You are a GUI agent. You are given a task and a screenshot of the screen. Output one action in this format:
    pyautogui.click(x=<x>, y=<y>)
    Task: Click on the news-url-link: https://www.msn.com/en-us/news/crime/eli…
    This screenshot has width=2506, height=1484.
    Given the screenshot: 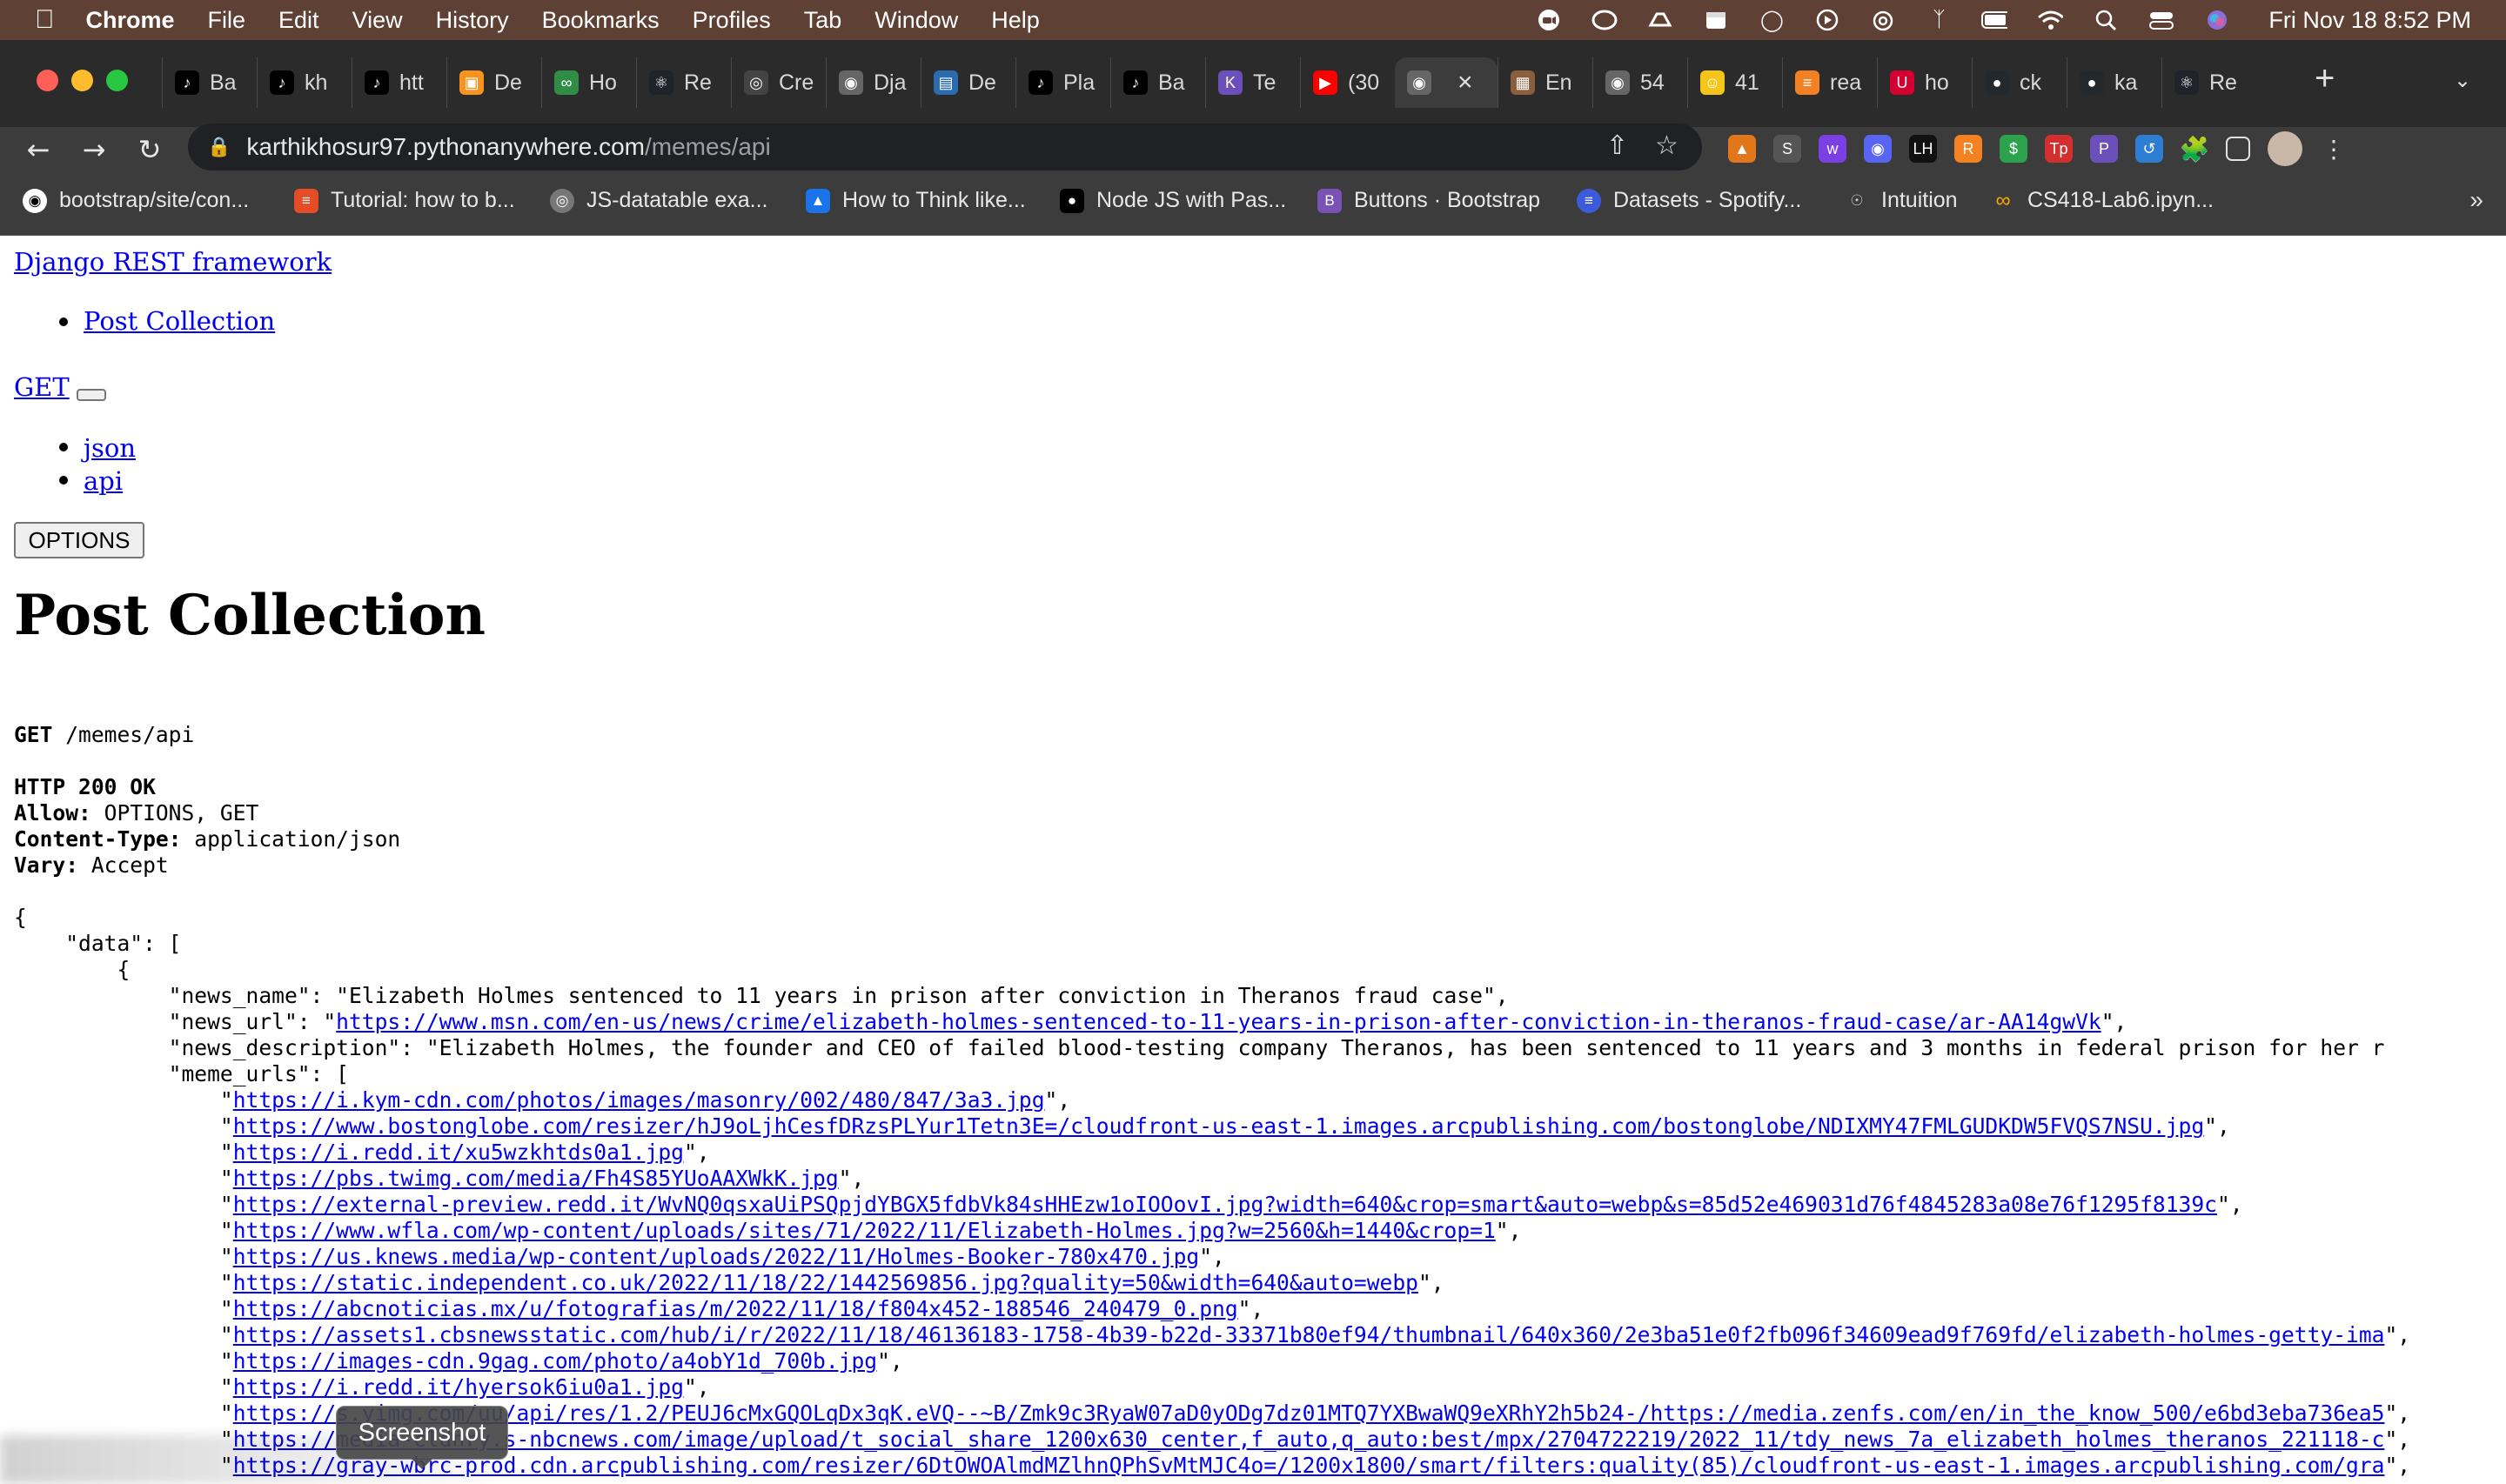 What is the action you would take?
    pyautogui.click(x=1218, y=1021)
    